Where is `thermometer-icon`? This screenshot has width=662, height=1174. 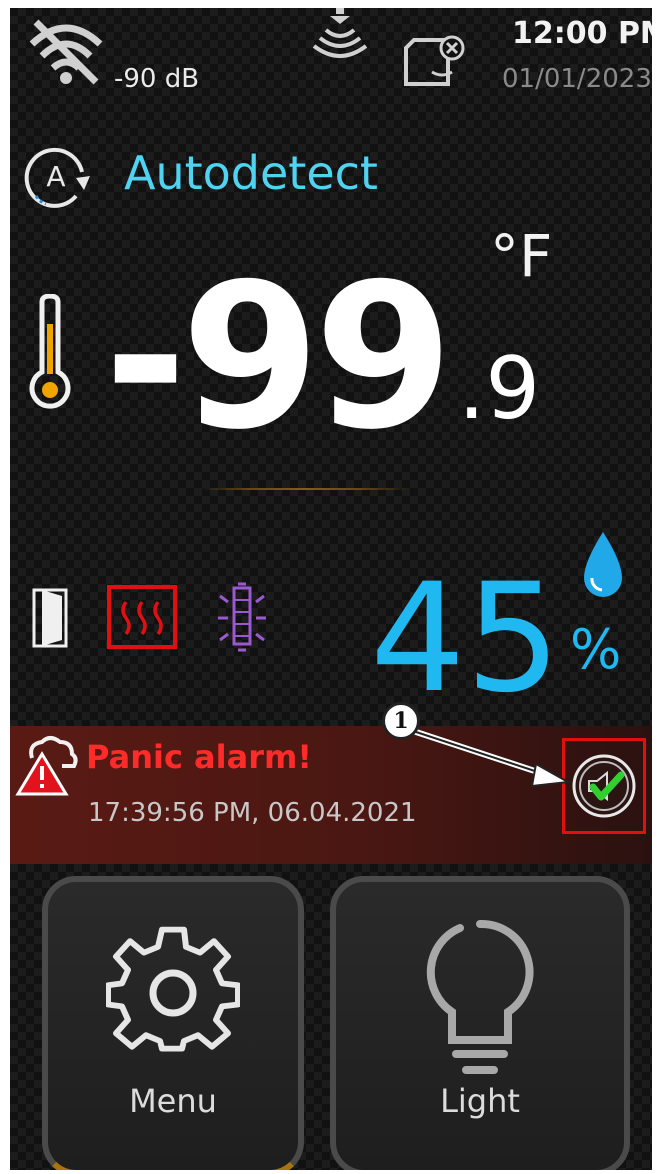 thermometer-icon is located at coordinates (50, 351).